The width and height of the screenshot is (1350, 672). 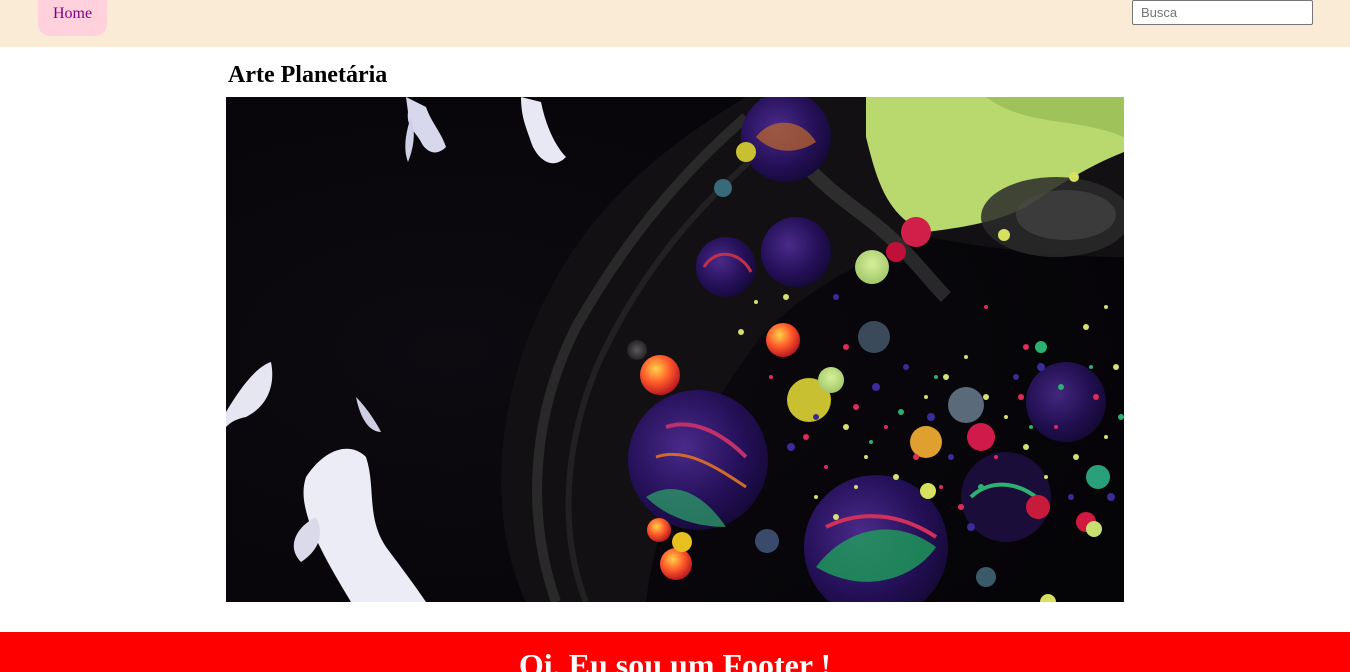 What do you see at coordinates (675, 23) in the screenshot?
I see `top-navigation-bar: Home` at bounding box center [675, 23].